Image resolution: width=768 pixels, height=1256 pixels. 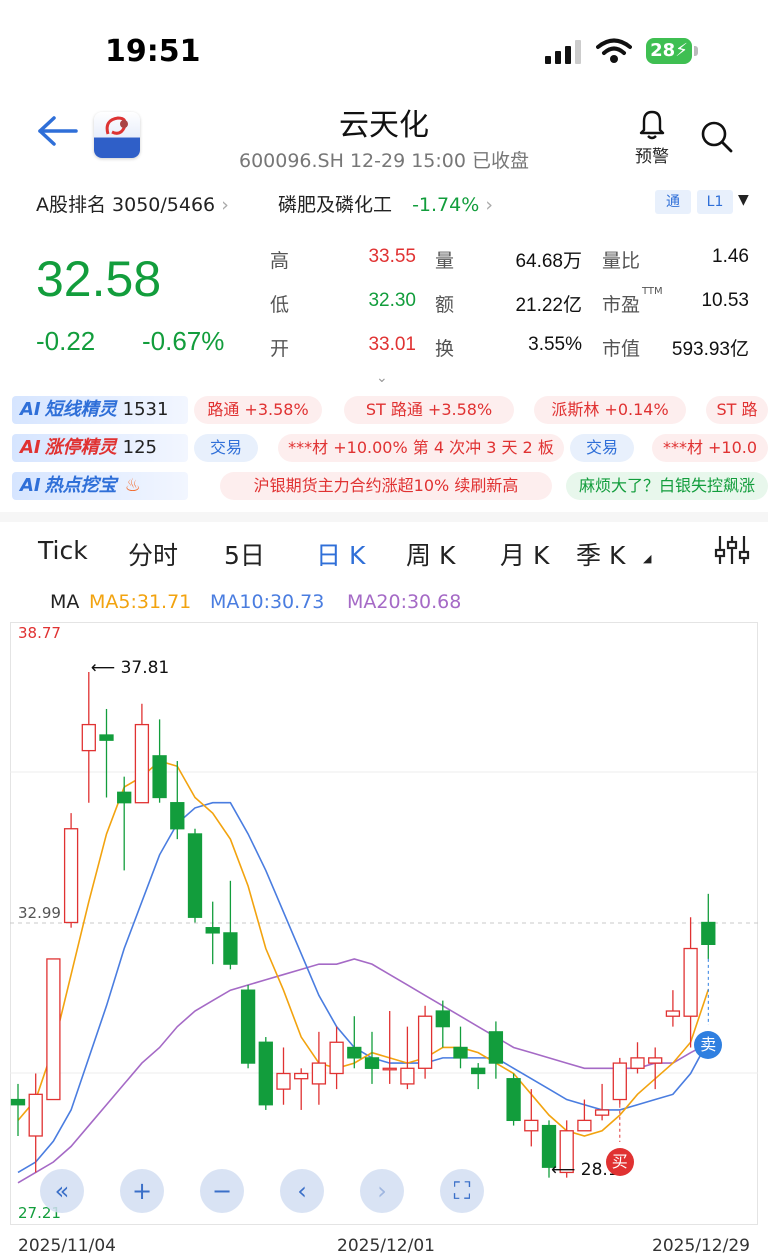 I want to click on ma20-legend: MA20:30.68, so click(x=404, y=602).